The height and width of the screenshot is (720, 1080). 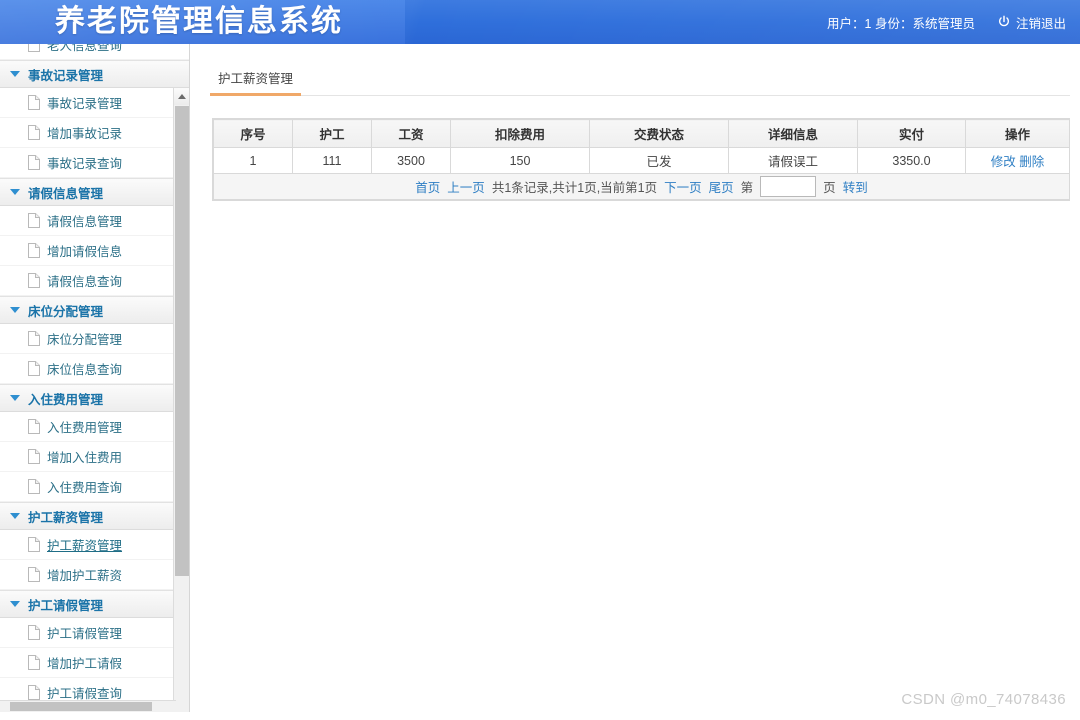 I want to click on sidebar-item-label: 入住费用查询, so click(x=85, y=488).